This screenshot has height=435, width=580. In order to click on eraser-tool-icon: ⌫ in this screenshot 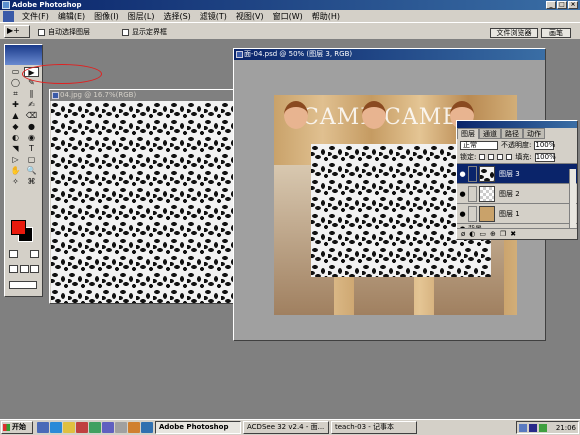, I will do `click(31, 116)`.